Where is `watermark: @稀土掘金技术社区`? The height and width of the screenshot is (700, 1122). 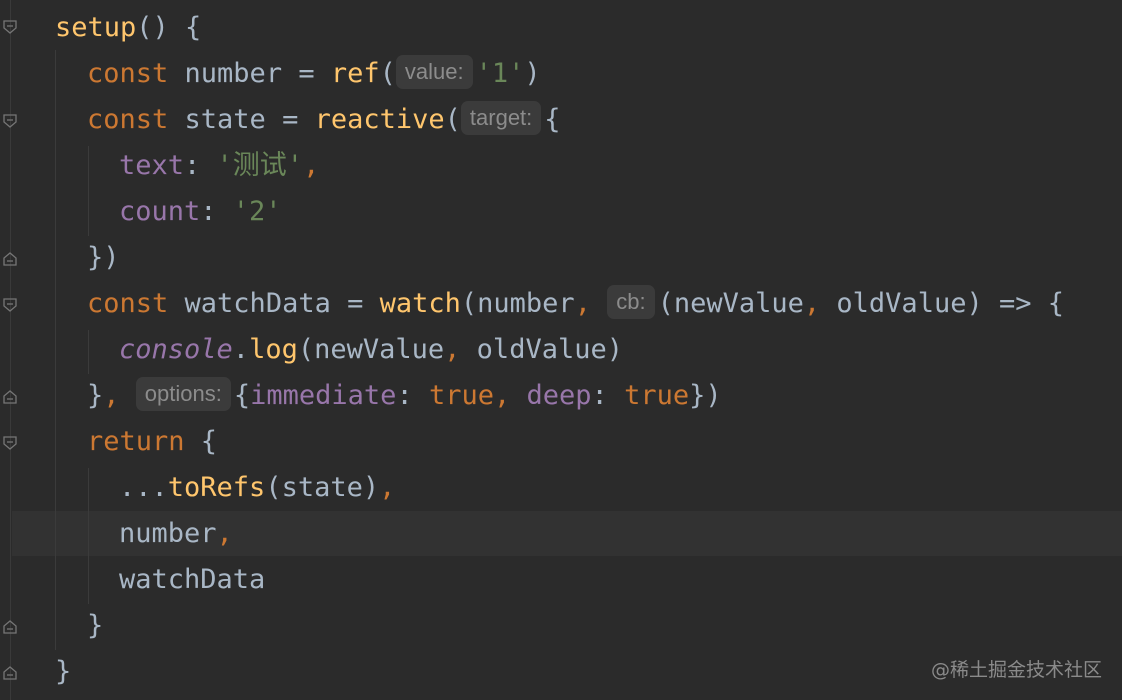
watermark: @稀土掘金技术社区 is located at coordinates (1016, 670).